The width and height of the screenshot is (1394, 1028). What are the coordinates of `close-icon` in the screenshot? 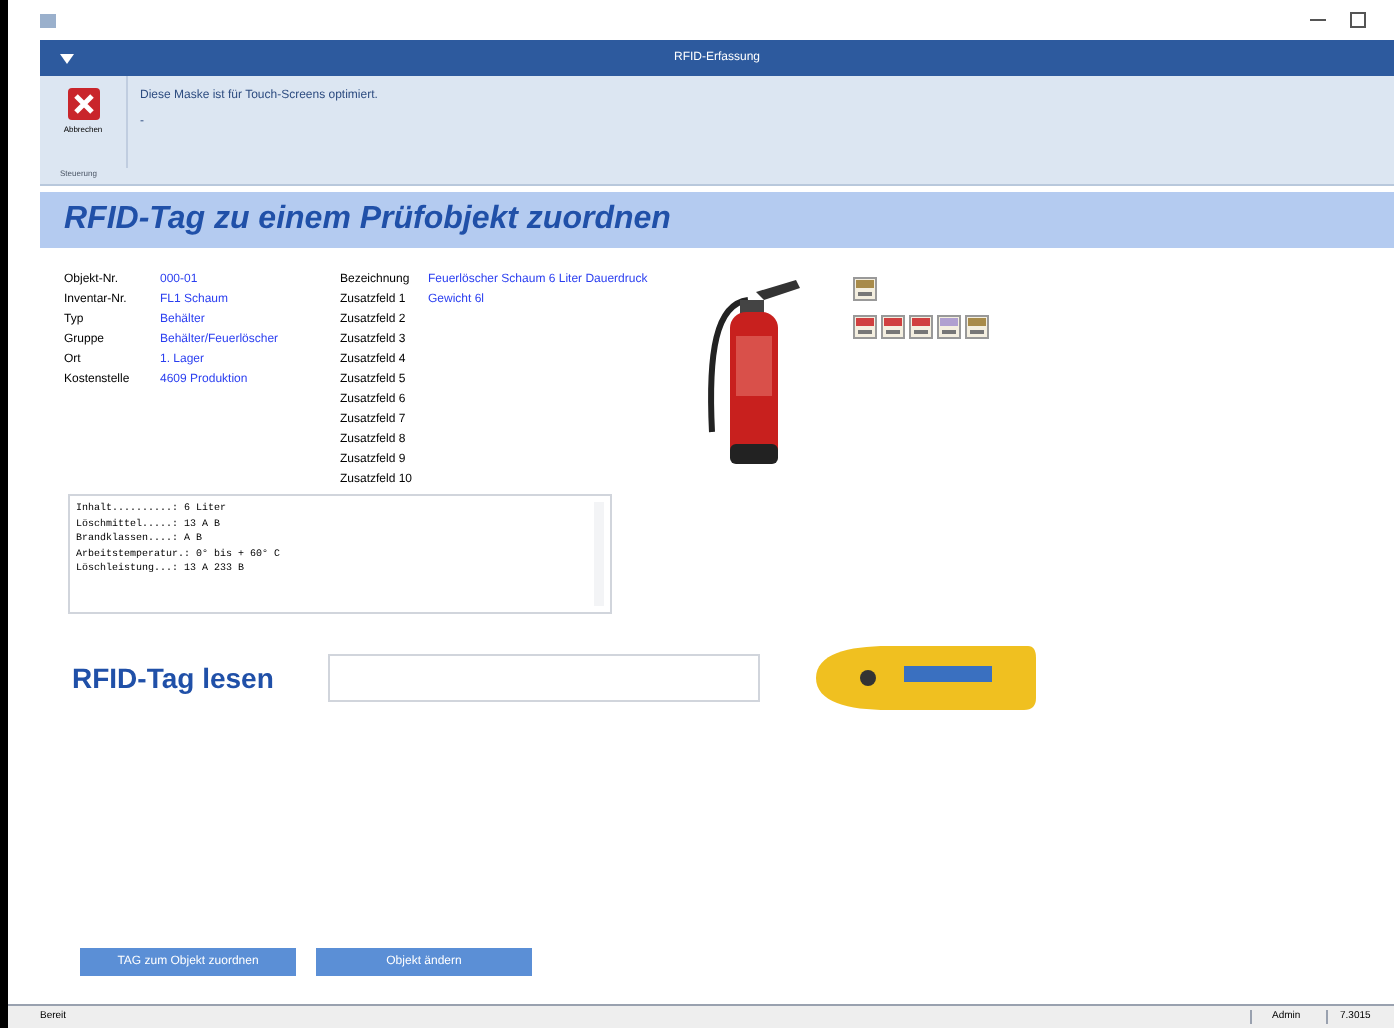 It's located at (83, 104).